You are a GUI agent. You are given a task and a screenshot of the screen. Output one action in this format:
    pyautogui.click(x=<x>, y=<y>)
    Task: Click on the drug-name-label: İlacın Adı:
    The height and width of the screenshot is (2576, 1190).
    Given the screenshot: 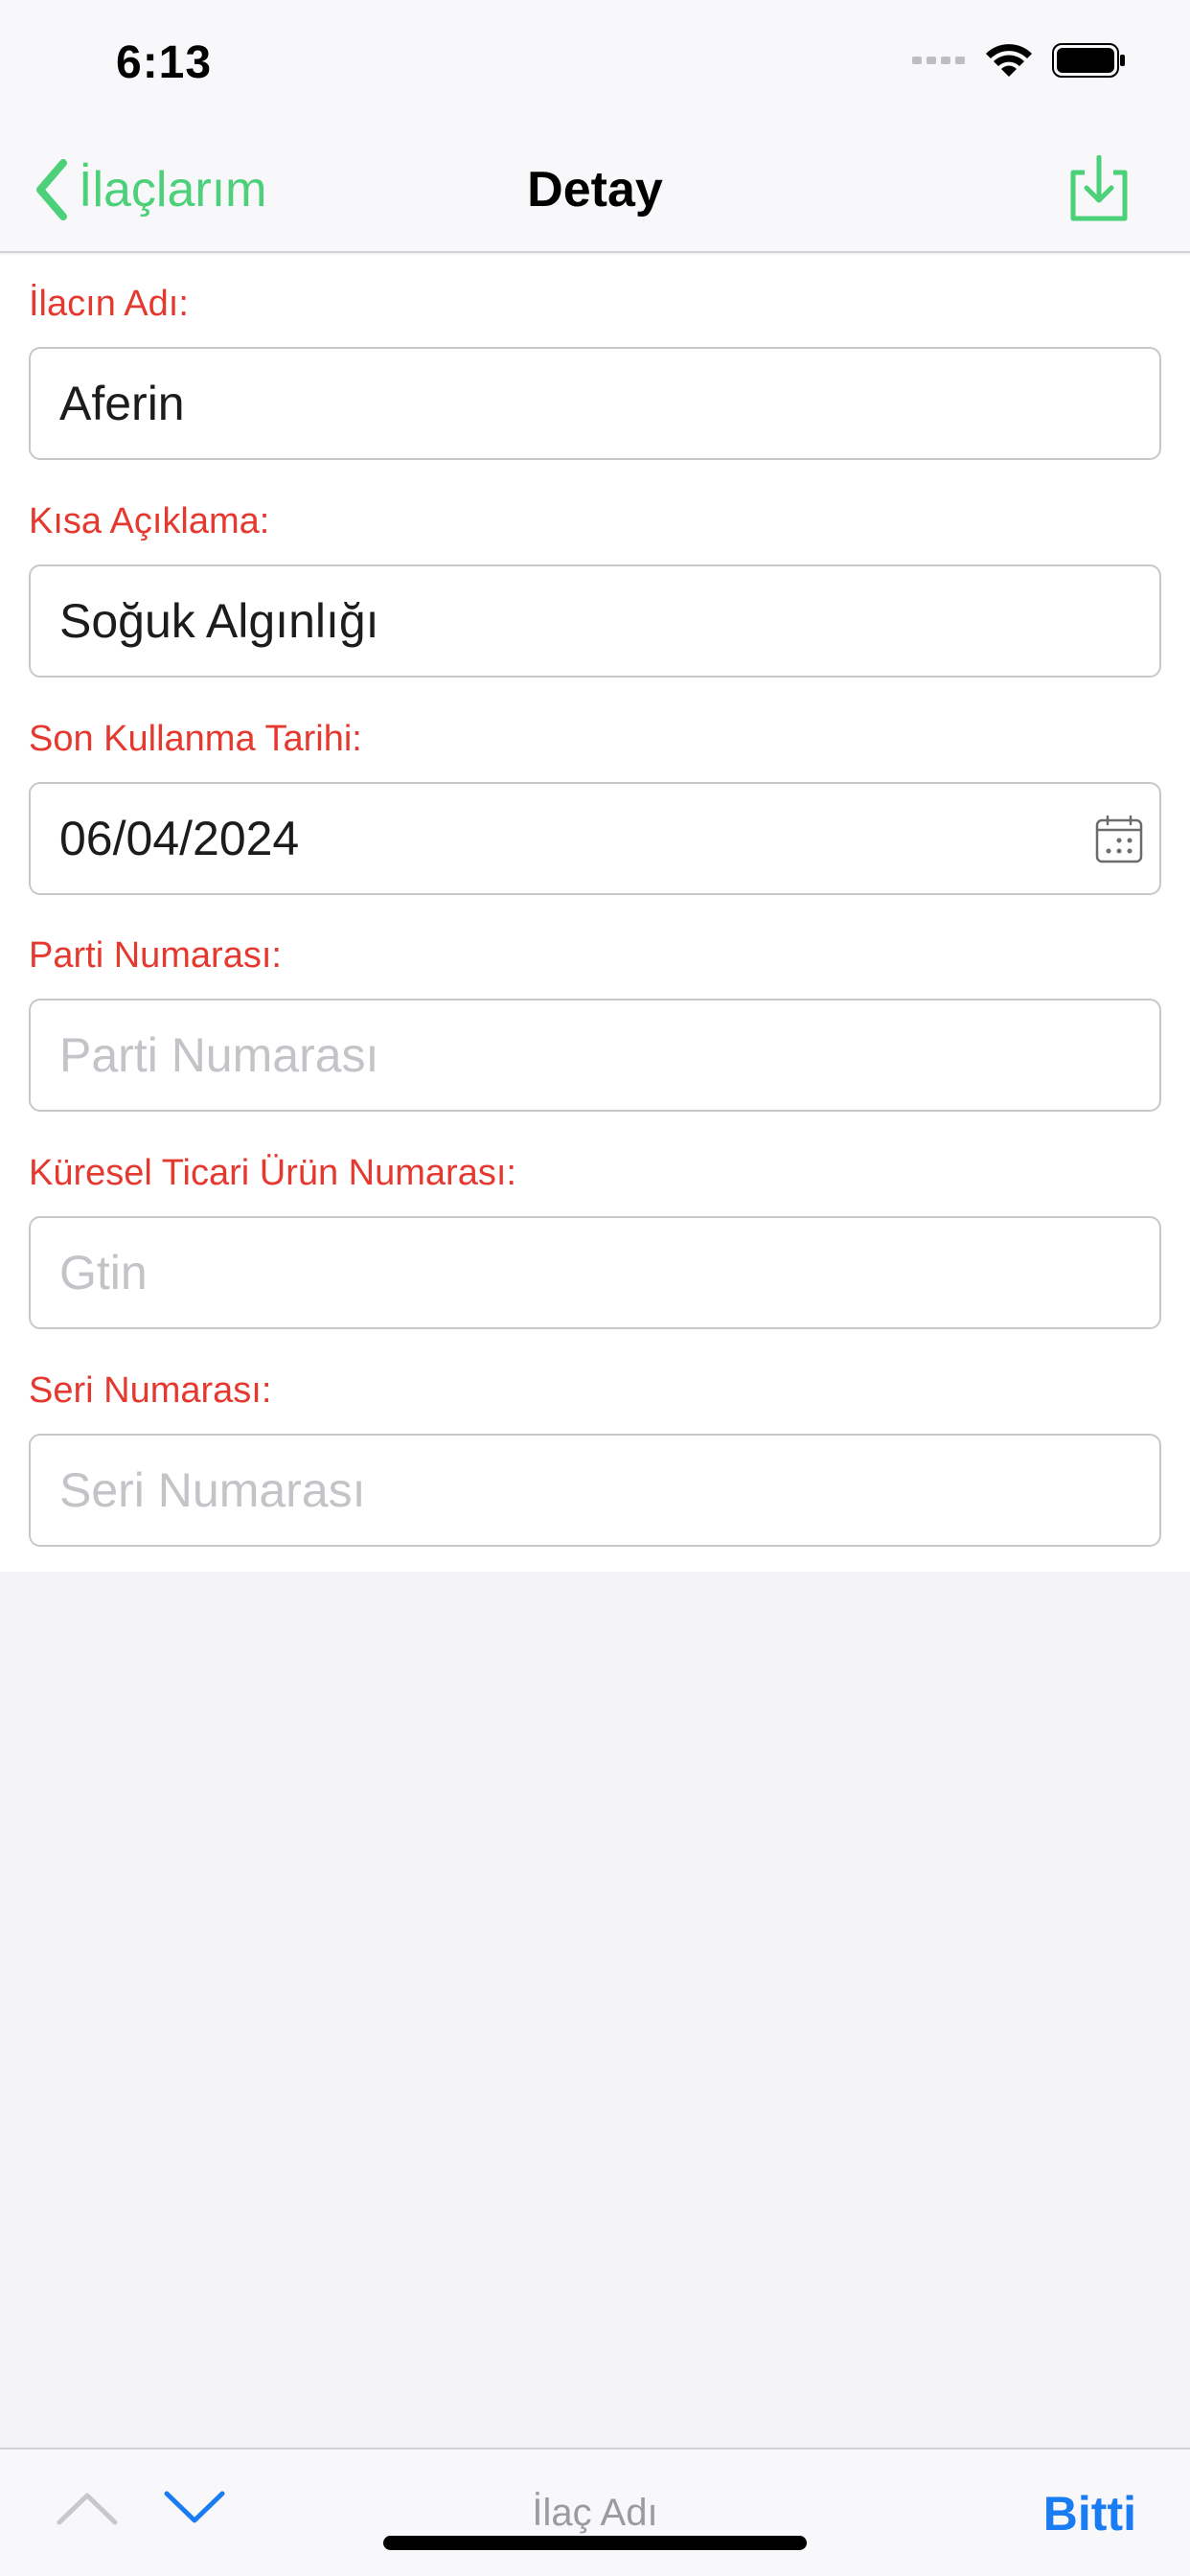 What is the action you would take?
    pyautogui.click(x=109, y=304)
    